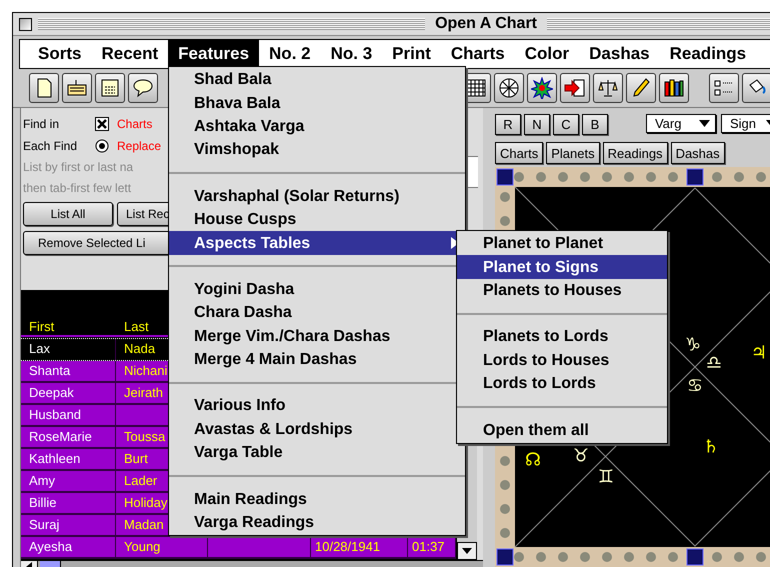 Image resolution: width=770 pixels, height=567 pixels. Describe the element at coordinates (562, 360) in the screenshot. I see `menu-item: Lords to Houses` at that location.